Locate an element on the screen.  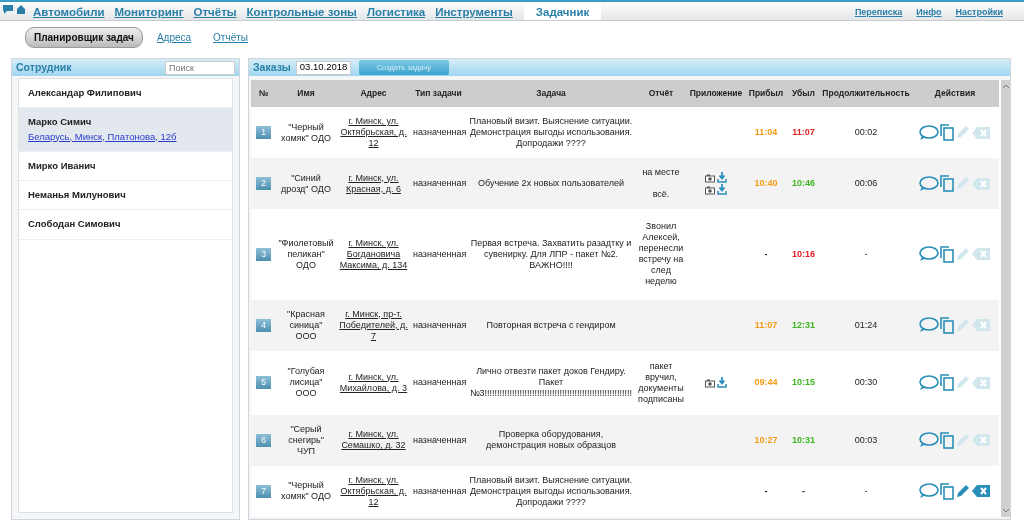
nav-tab: Автомобили is located at coordinates (69, 11).